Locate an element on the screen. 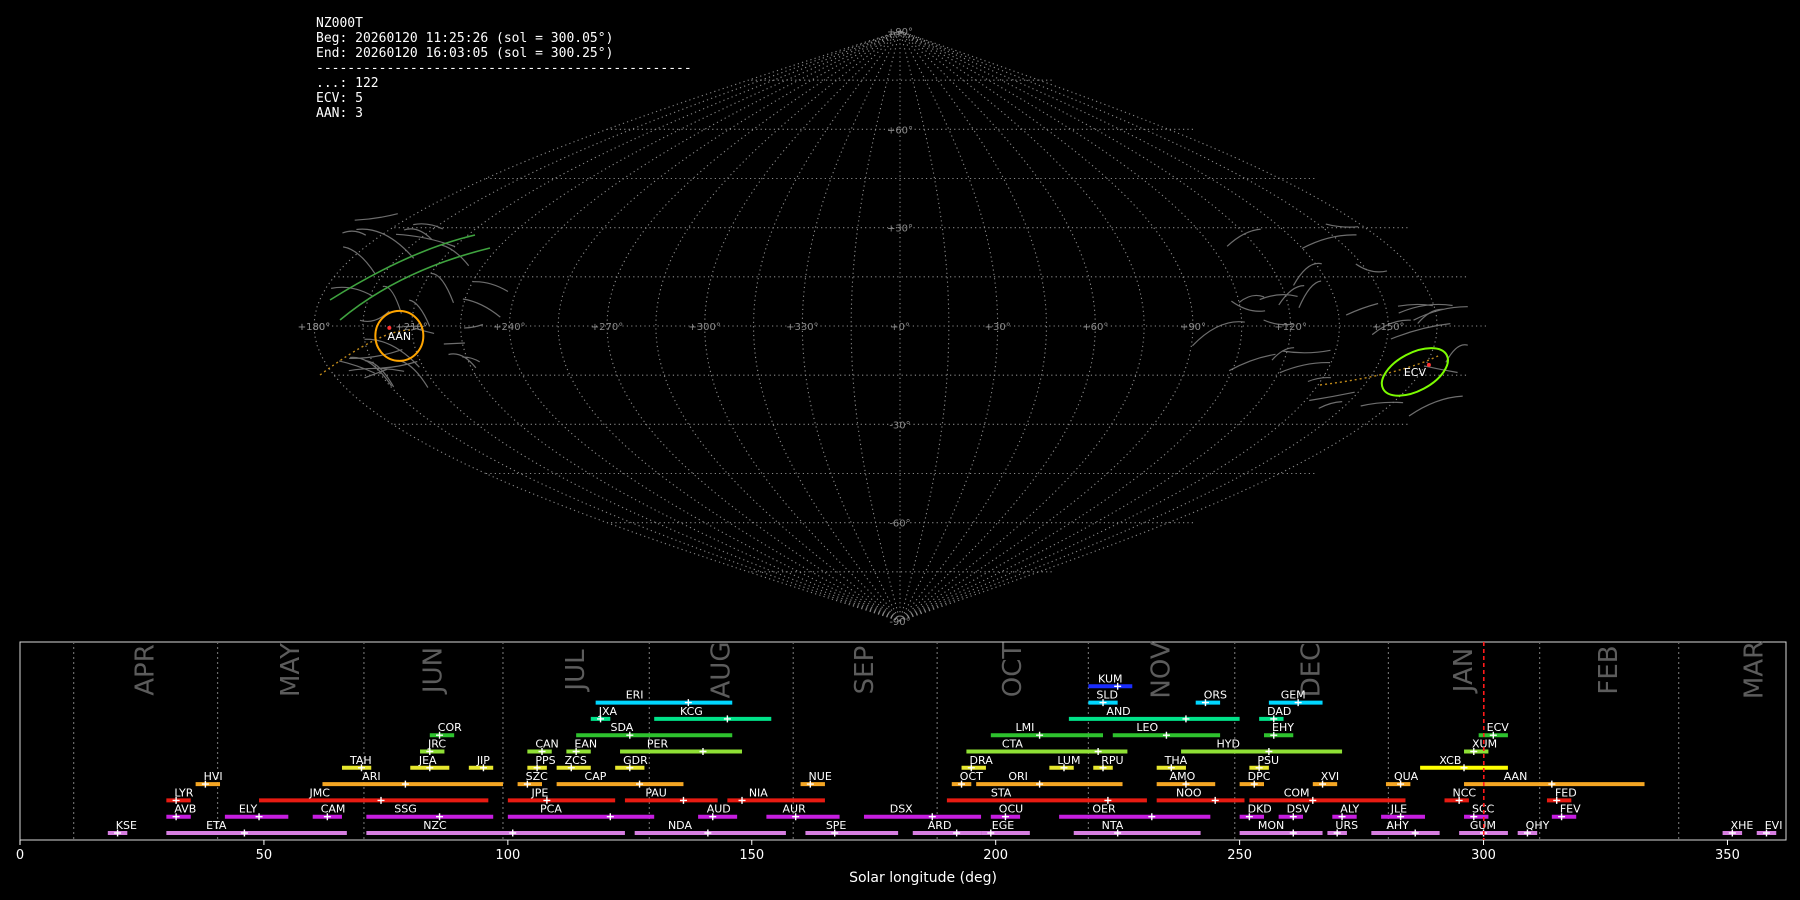  latitude-tick-label: +60° is located at coordinates (900, 130).